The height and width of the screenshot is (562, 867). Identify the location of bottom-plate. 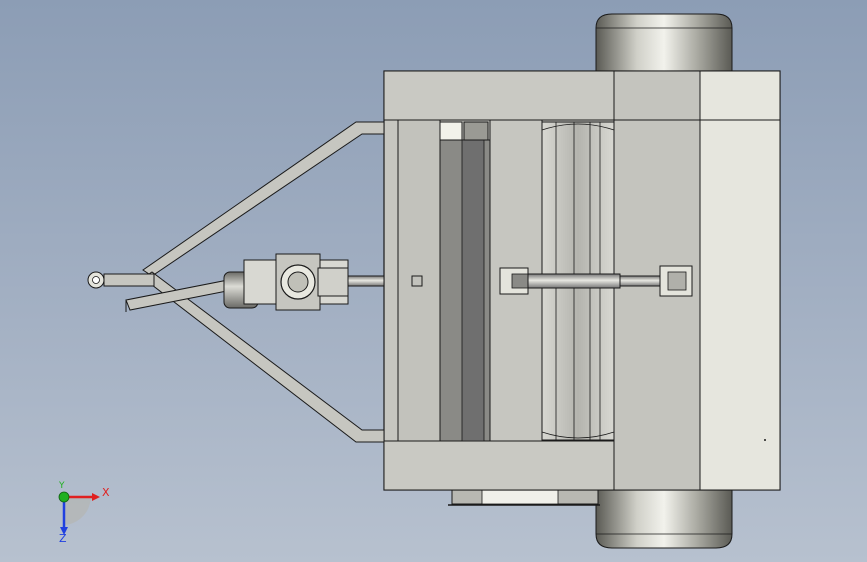
(524, 497).